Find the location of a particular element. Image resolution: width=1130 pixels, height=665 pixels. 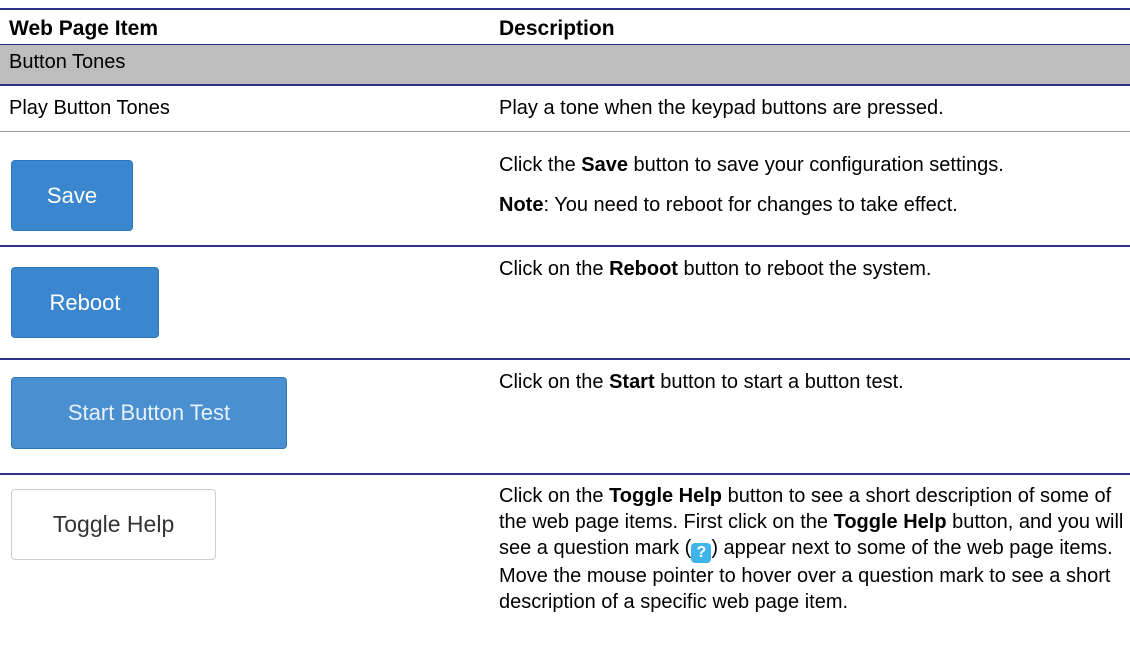

top-rule is located at coordinates (565, 9).